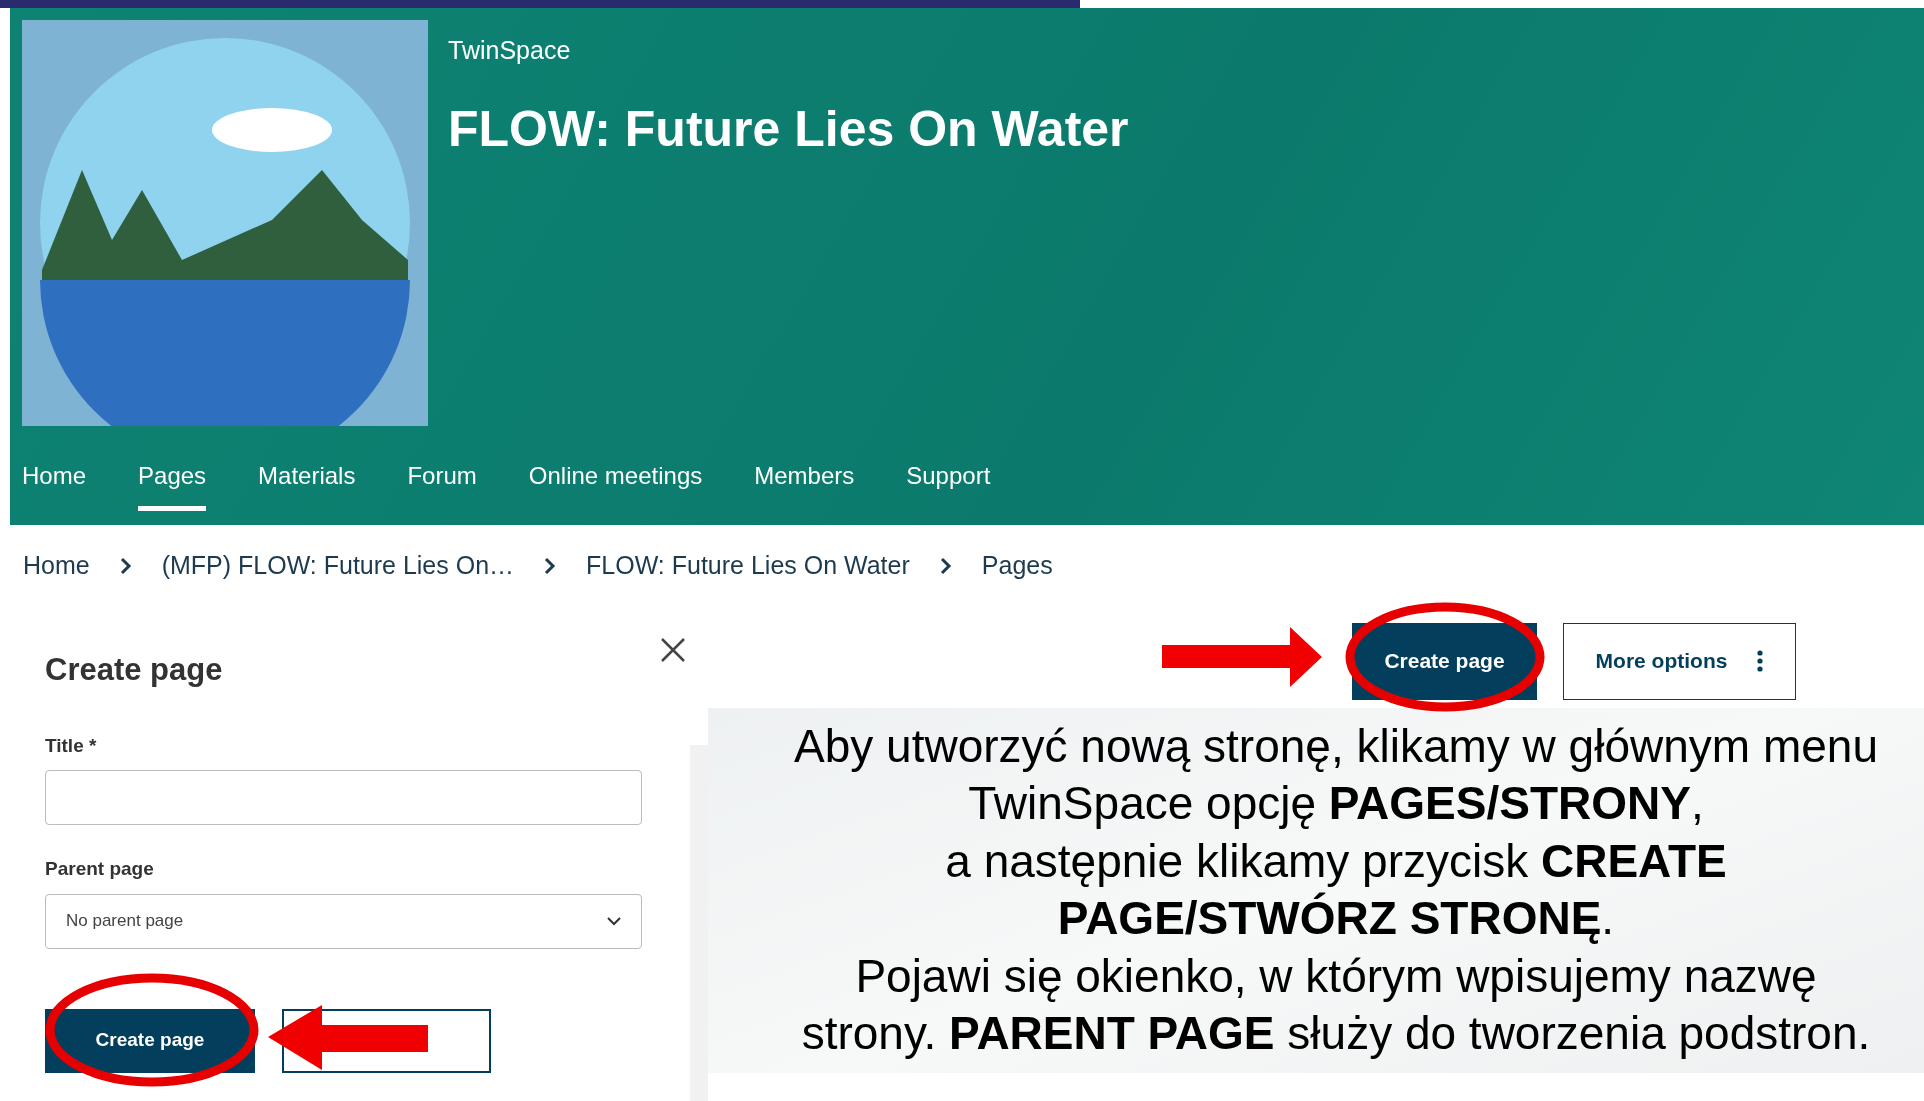  What do you see at coordinates (172, 468) in the screenshot?
I see `nav-tab: Pages` at bounding box center [172, 468].